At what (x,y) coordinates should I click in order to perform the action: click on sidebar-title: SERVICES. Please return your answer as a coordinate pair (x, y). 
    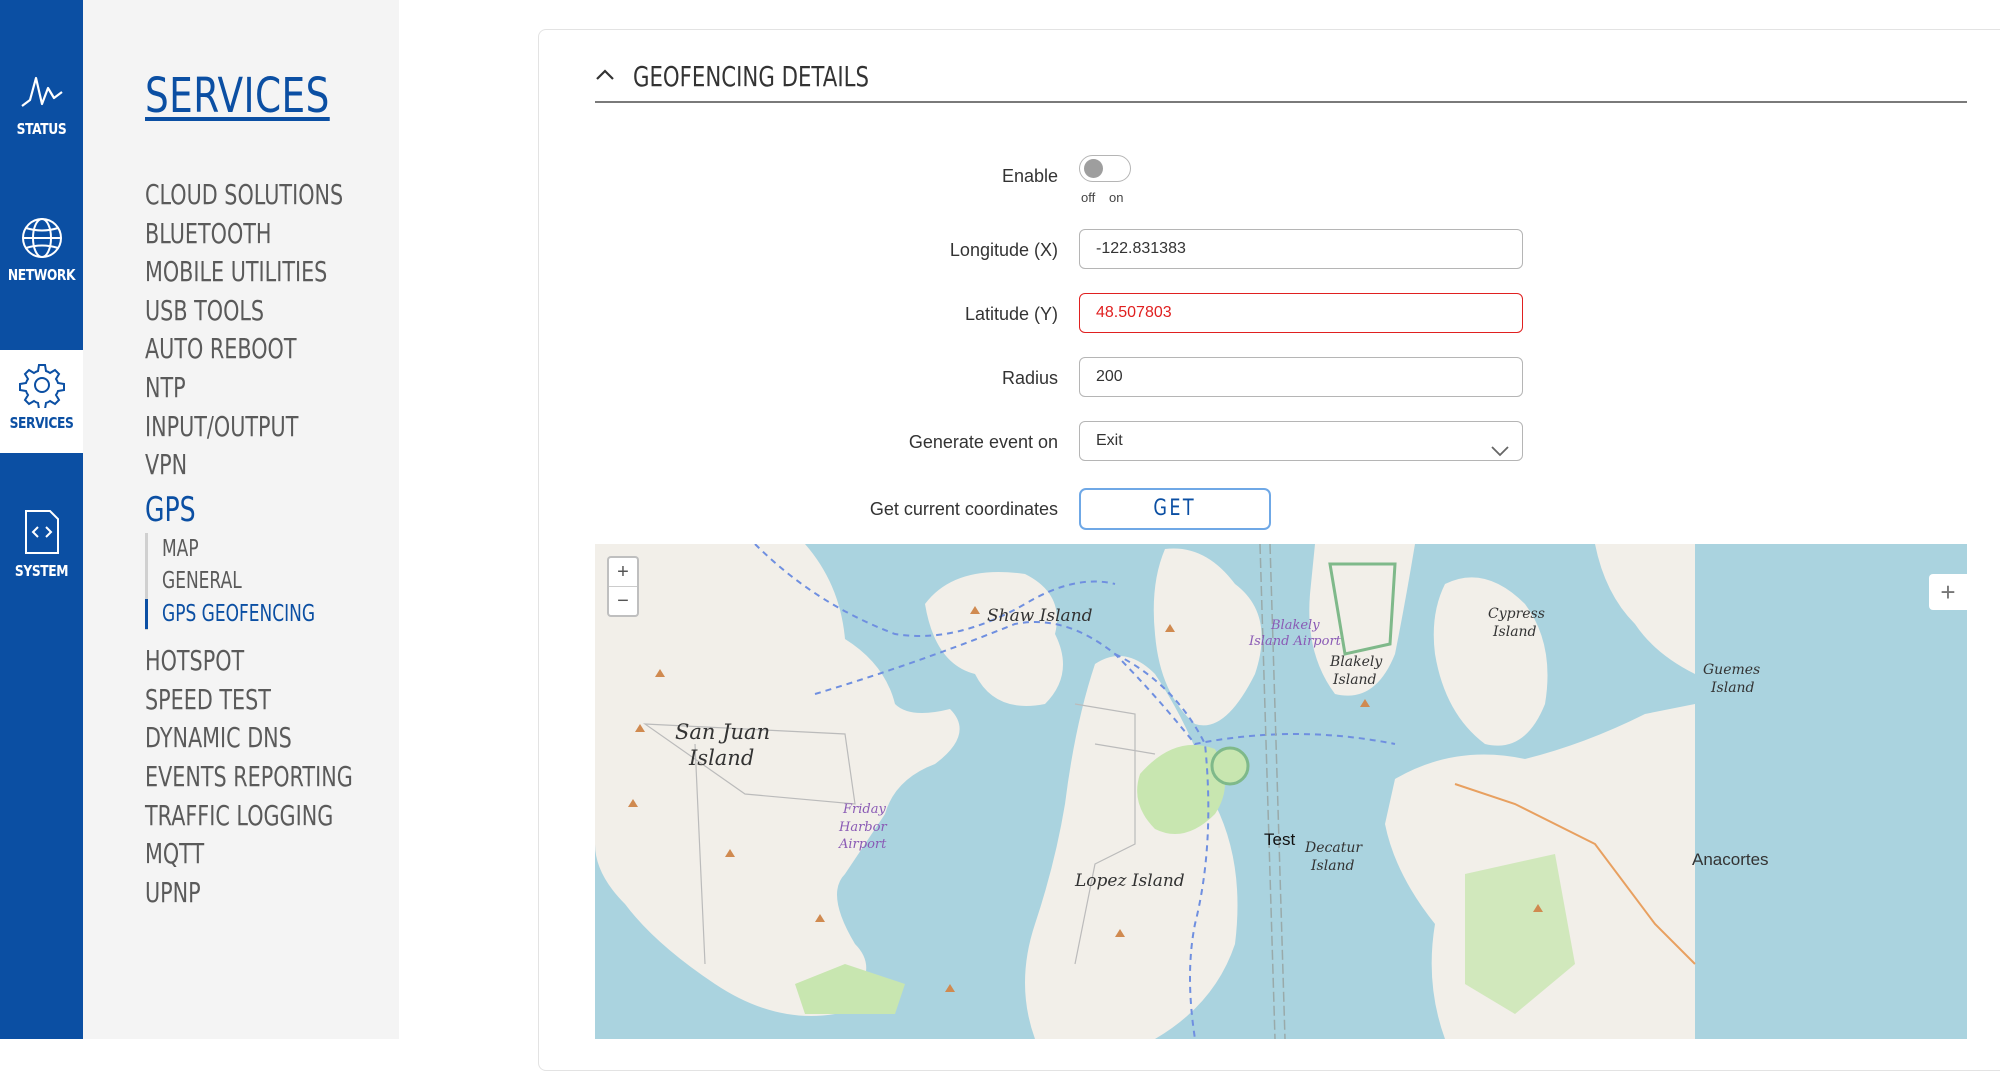
    Looking at the image, I should click on (237, 96).